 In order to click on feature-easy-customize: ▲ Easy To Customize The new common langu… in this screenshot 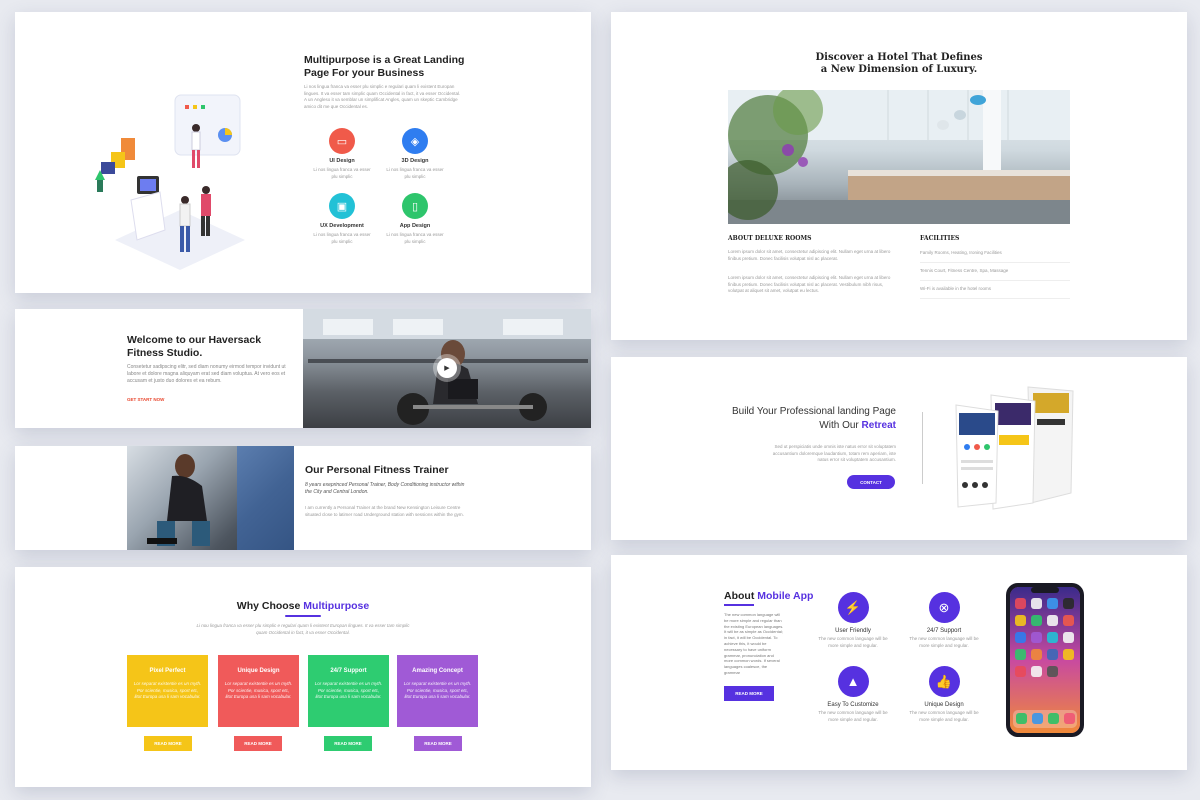, I will do `click(853, 694)`.